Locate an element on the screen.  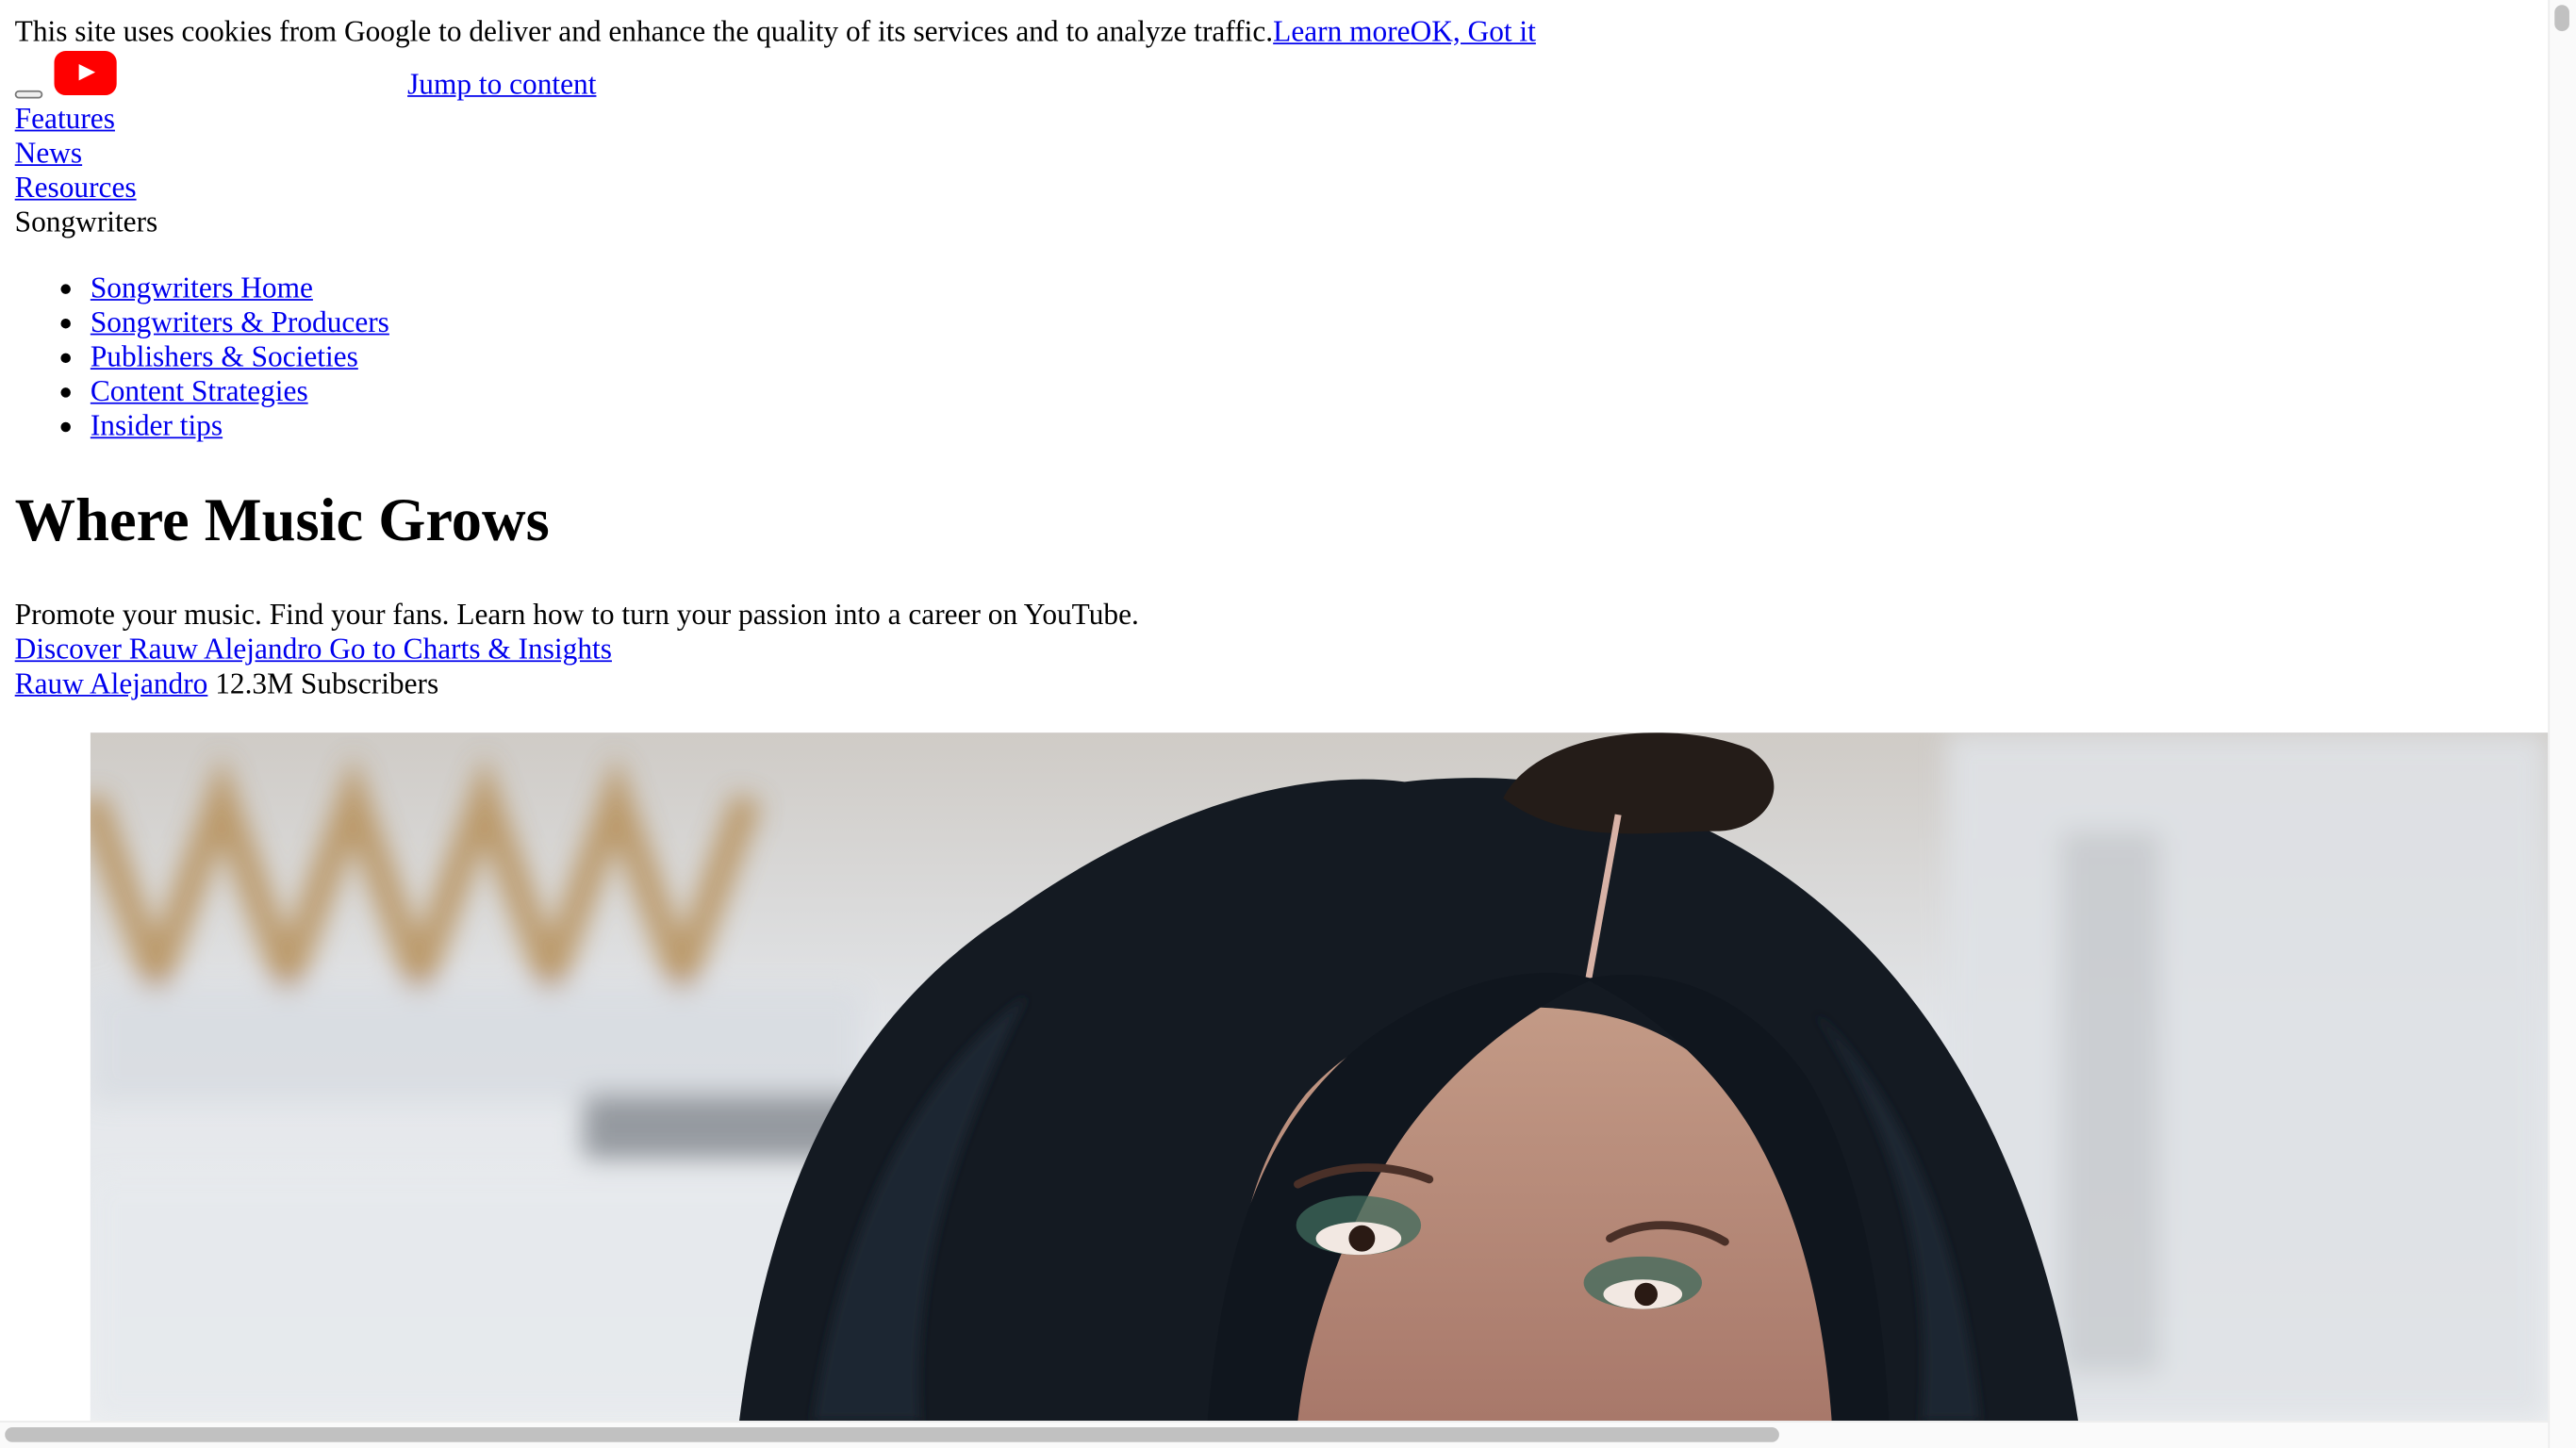
menu-button is located at coordinates (28, 94).